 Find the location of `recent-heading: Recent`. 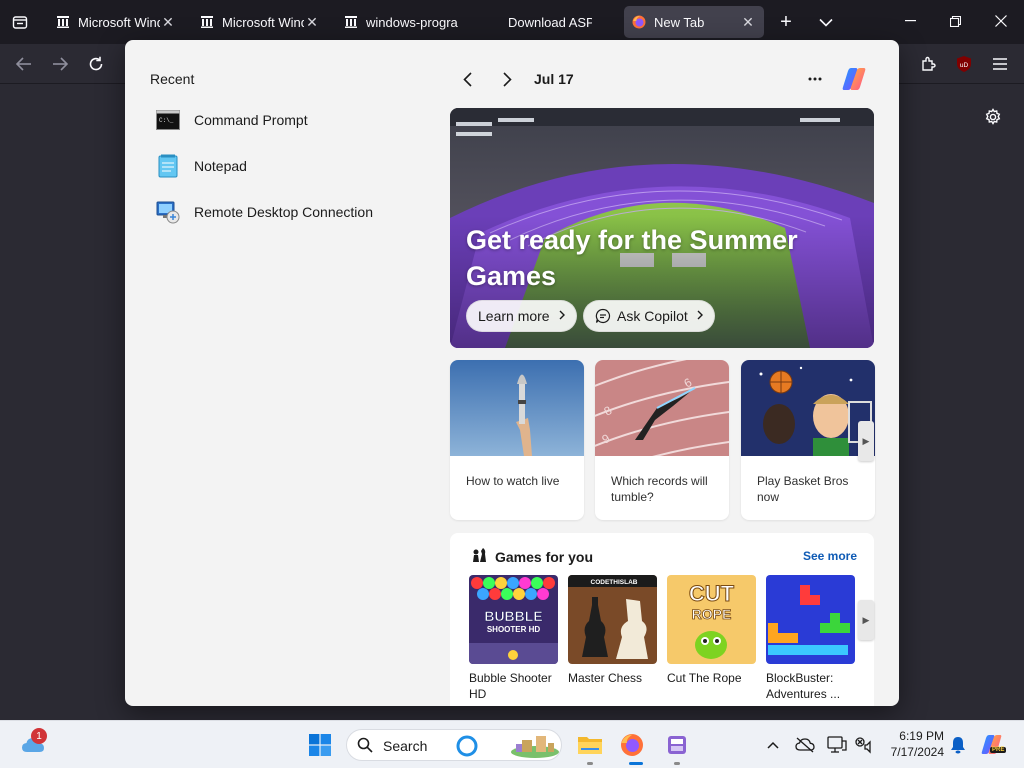

recent-heading: Recent is located at coordinates (172, 79).